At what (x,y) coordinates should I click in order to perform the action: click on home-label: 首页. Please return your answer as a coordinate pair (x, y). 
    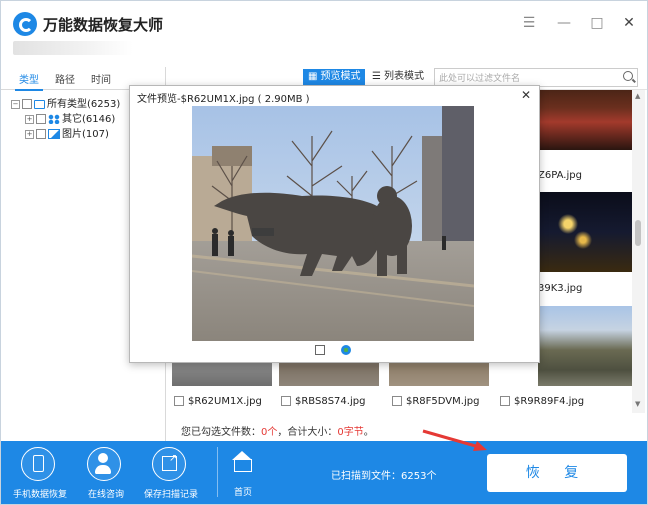
    Looking at the image, I should click on (242, 493).